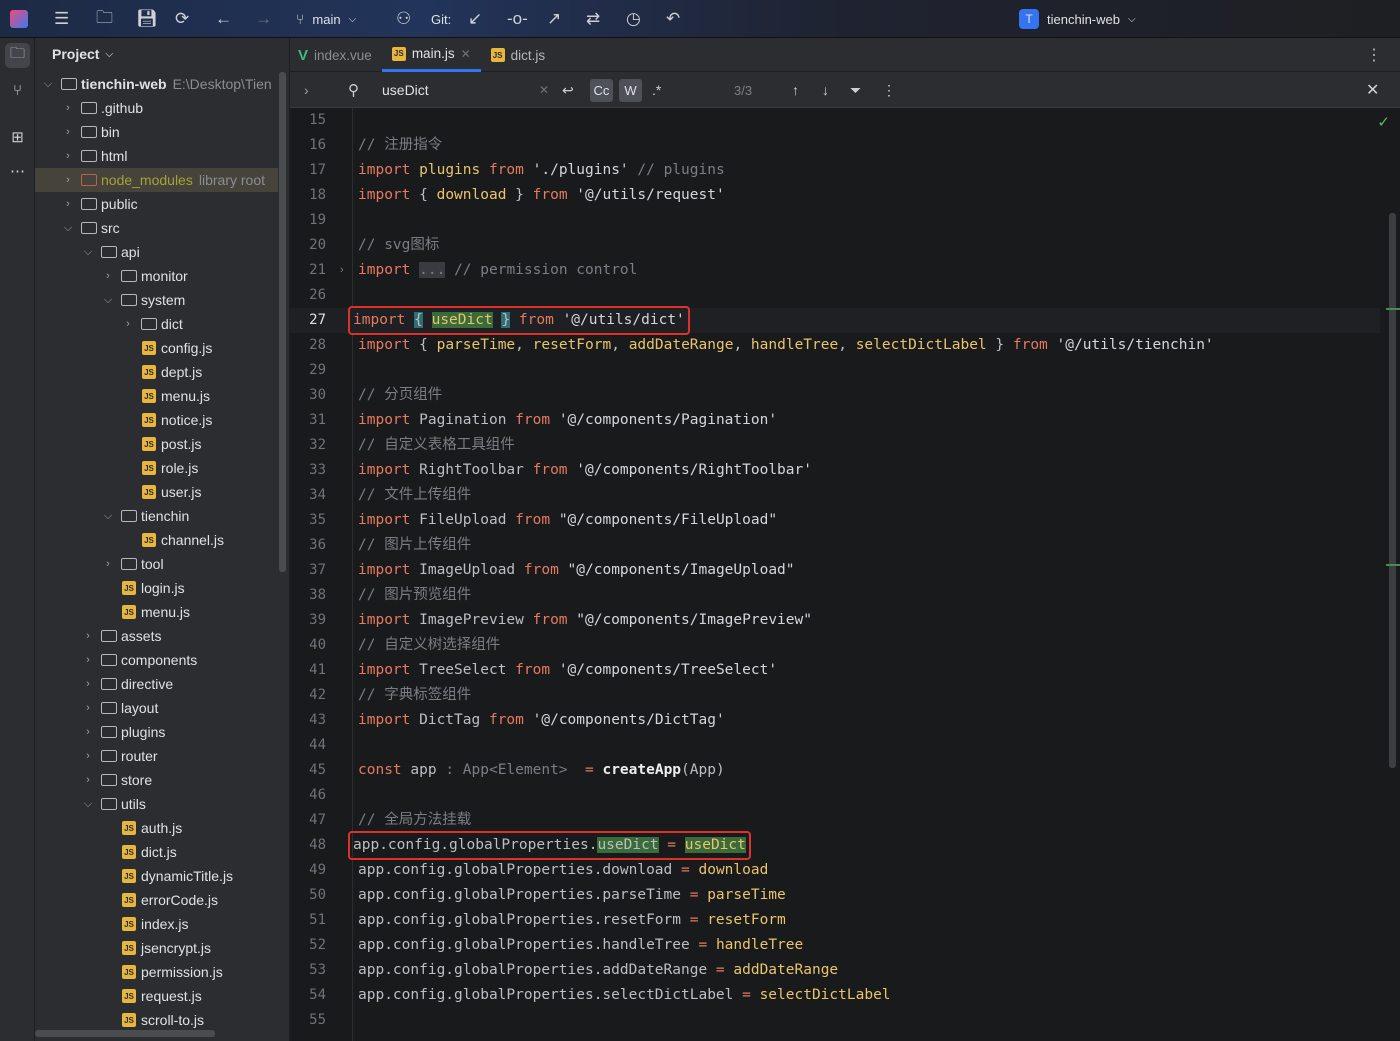 The image size is (1400, 1041). Describe the element at coordinates (308, 370) in the screenshot. I see `line-number: 29` at that location.